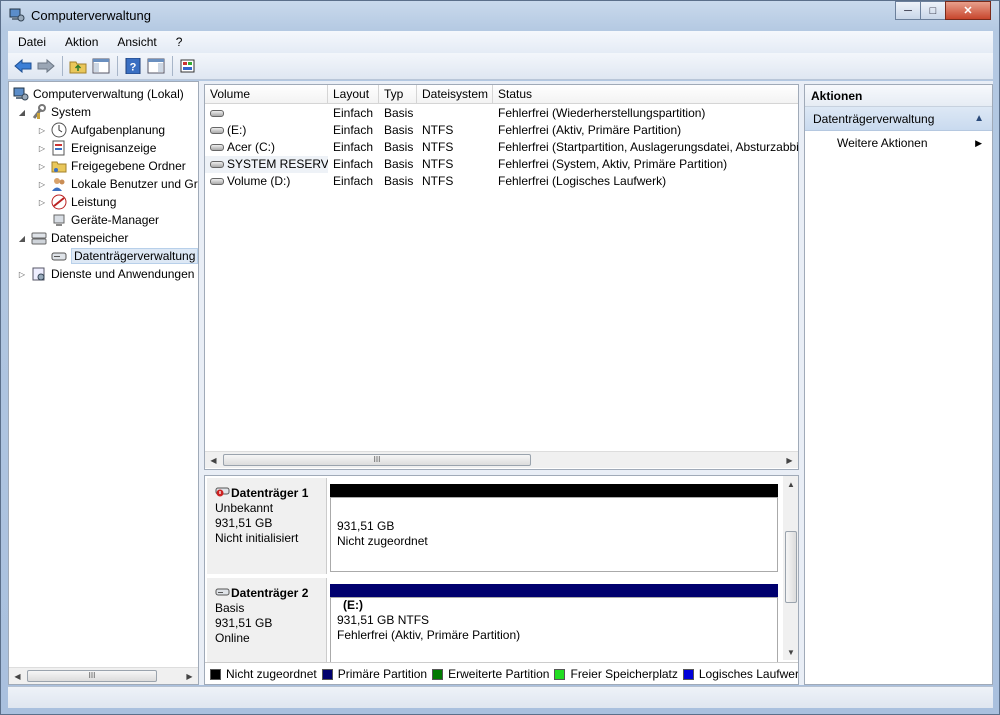  What do you see at coordinates (98, 220) in the screenshot?
I see `tree-item-device-manager: Geräte-Manager` at bounding box center [98, 220].